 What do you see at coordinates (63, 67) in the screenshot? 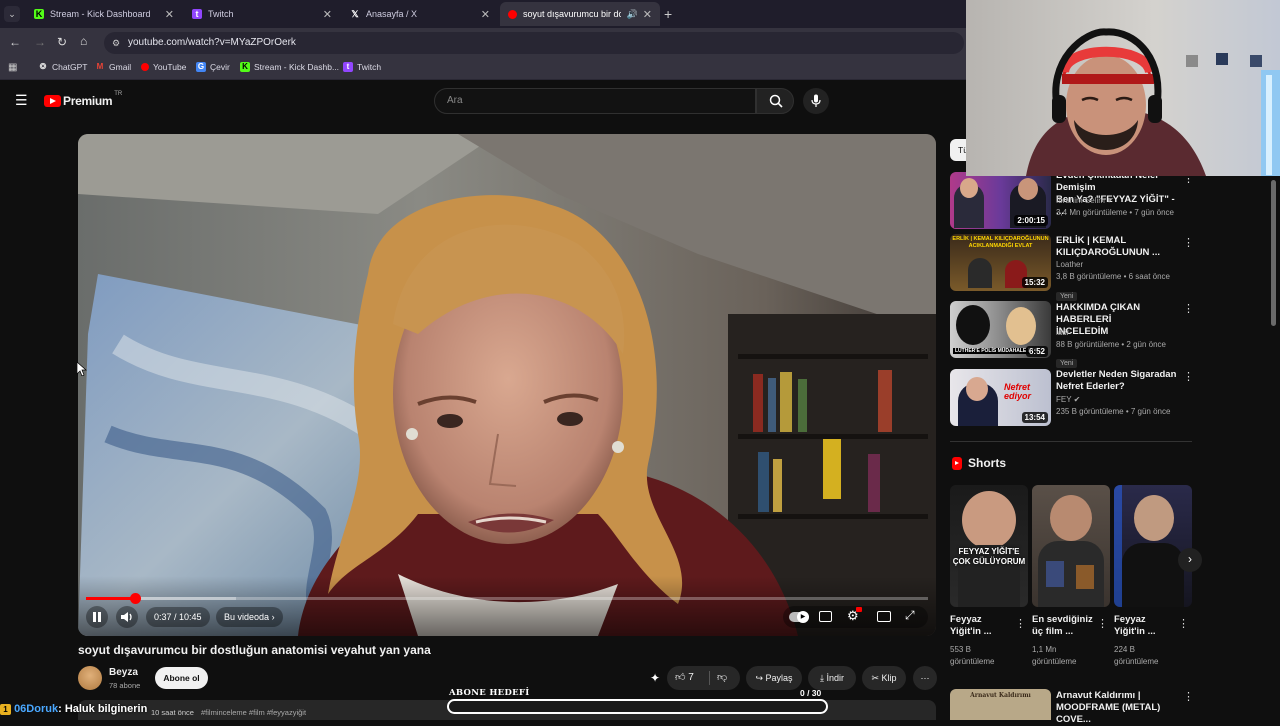
I see `bookmark-chatgpt: ❂ ChatGPT` at bounding box center [63, 67].